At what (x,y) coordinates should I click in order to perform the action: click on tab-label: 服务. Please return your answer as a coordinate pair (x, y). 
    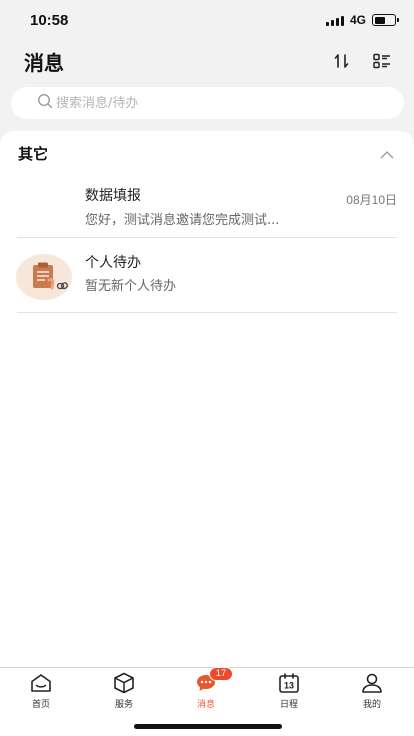
    Looking at the image, I should click on (123, 705).